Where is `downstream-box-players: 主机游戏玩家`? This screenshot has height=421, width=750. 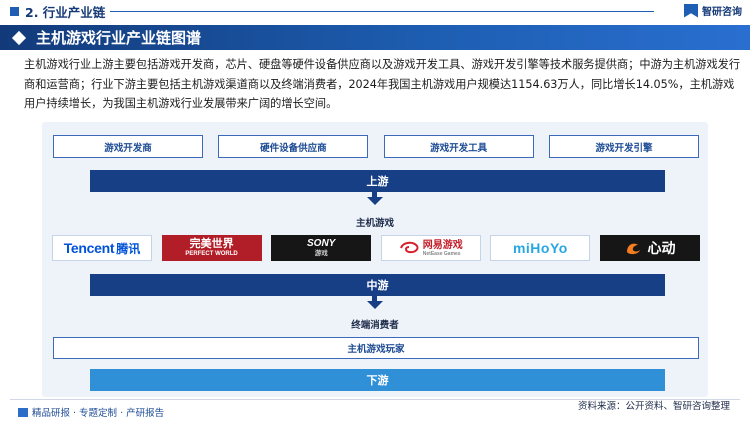 downstream-box-players: 主机游戏玩家 is located at coordinates (376, 348).